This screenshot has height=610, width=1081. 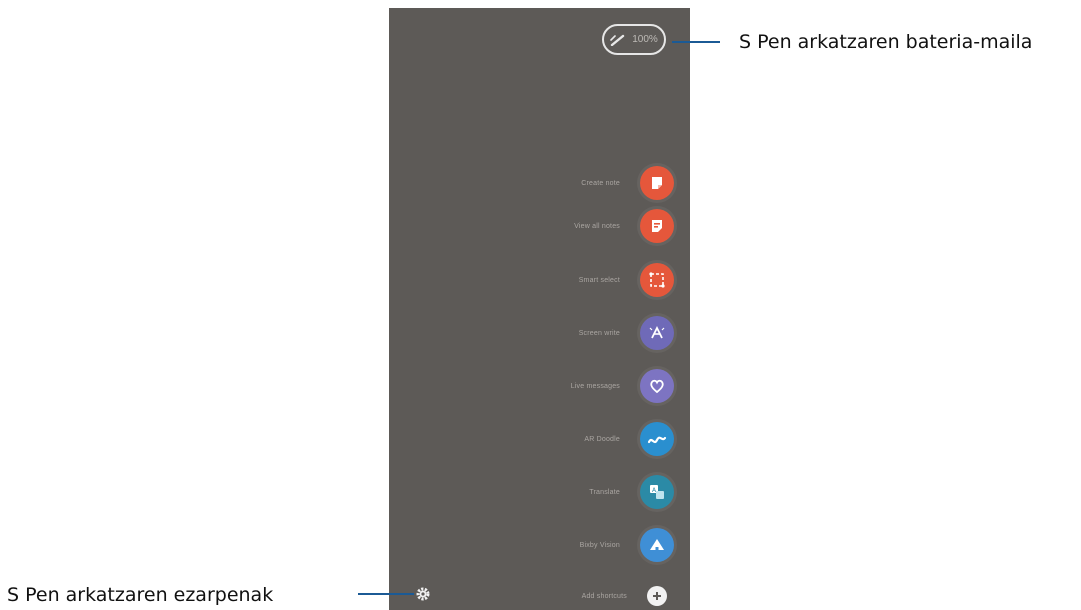 What do you see at coordinates (626, 280) in the screenshot?
I see `menu-item-smart-select: Smart select` at bounding box center [626, 280].